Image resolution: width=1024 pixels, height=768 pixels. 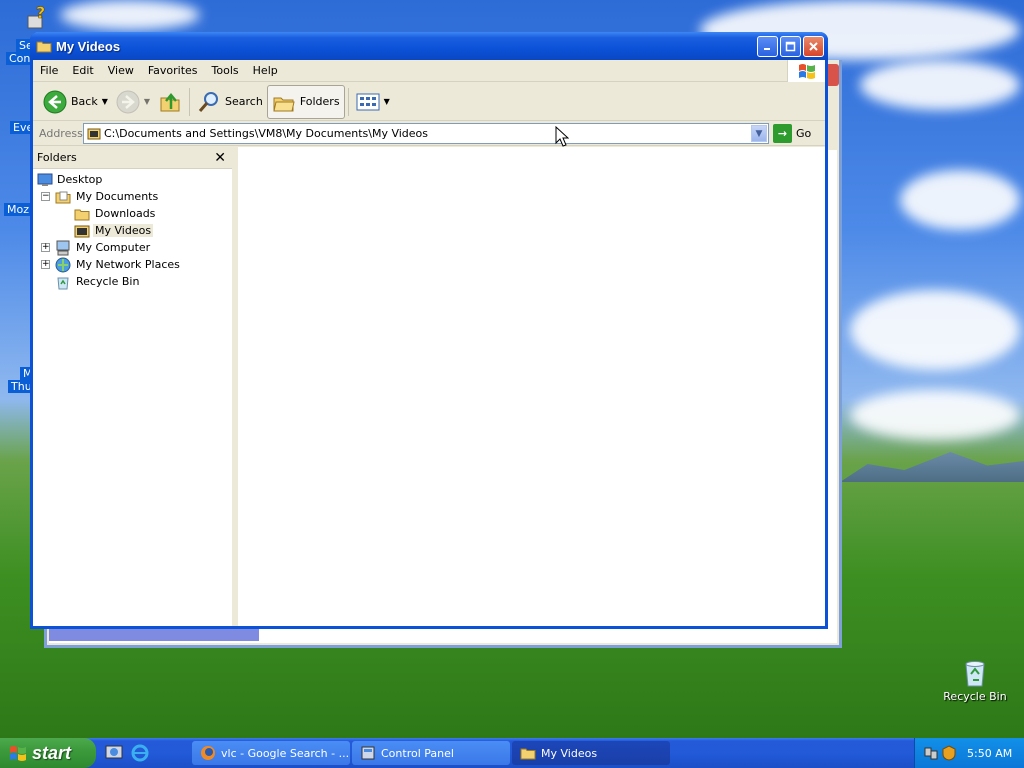 I want to click on back-button: Back ▼, so click(x=75, y=102).